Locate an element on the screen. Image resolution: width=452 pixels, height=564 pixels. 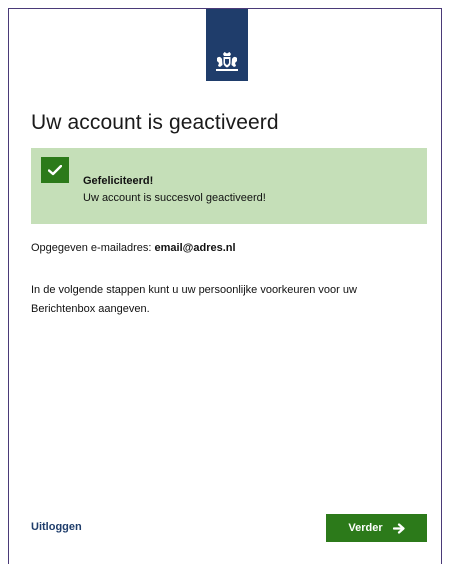
success-heading: Gefeliciteerd! is located at coordinates (118, 181).